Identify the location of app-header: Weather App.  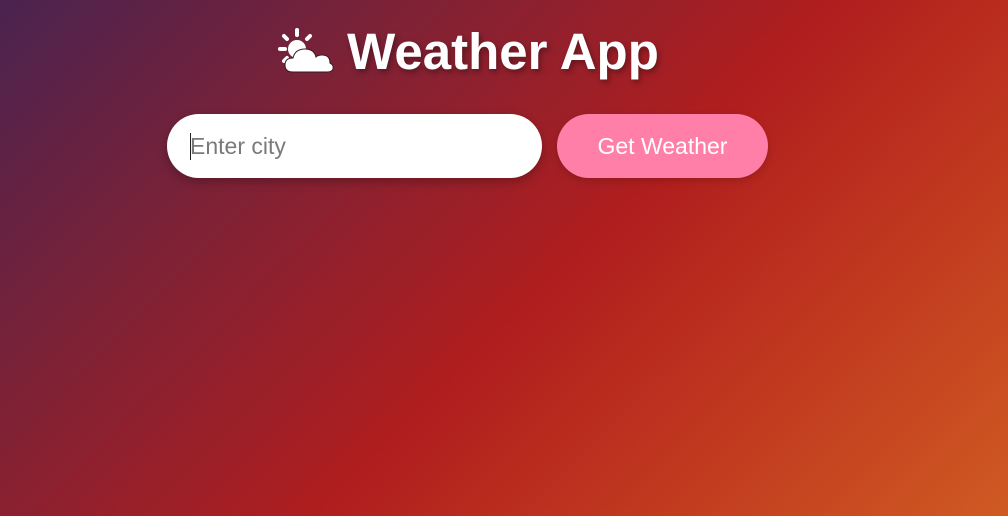
(468, 51).